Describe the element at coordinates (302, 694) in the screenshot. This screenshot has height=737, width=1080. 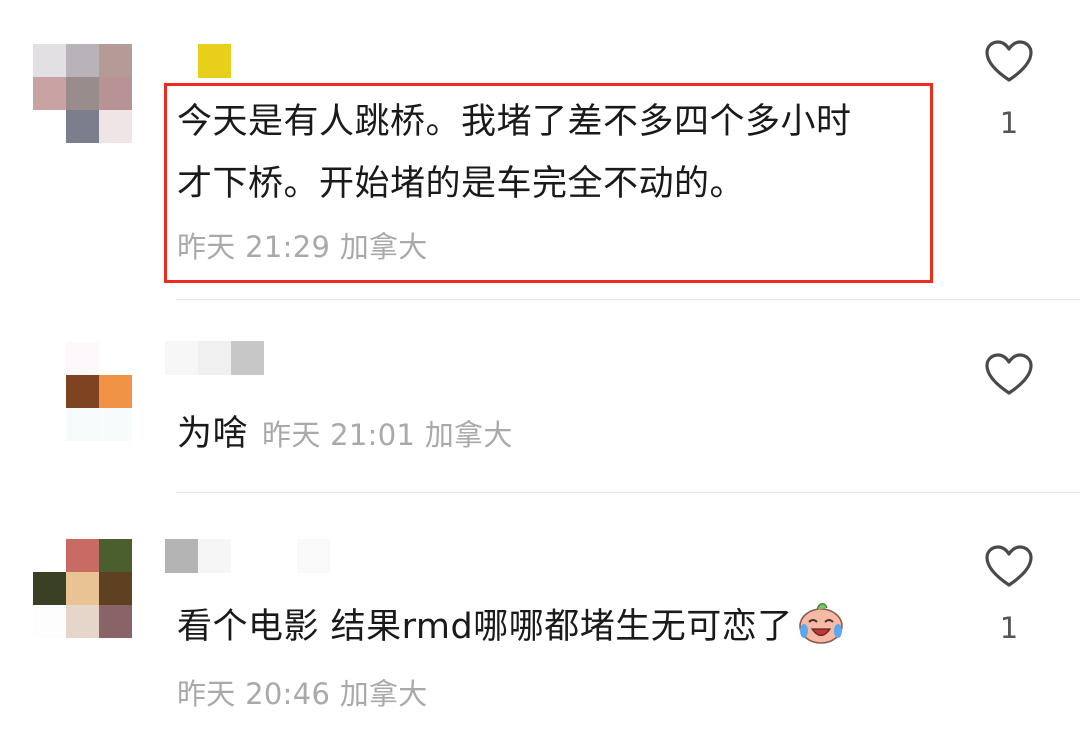
I see `comment-meta: 昨天 20:46 加拿大` at that location.